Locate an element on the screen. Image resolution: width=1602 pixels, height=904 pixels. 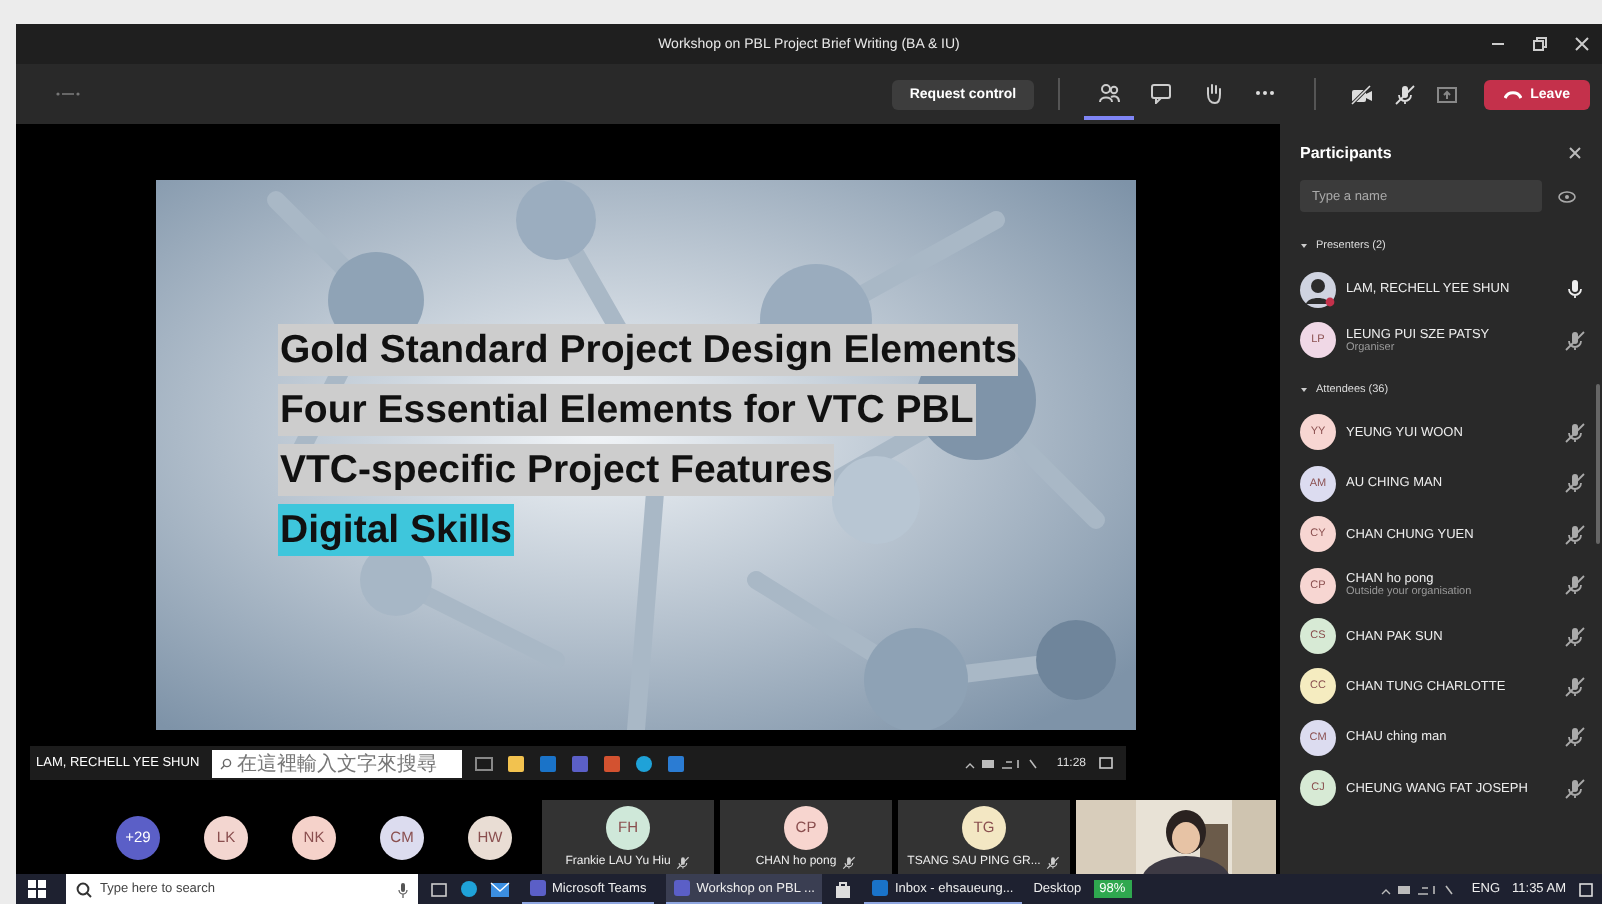
raise-hand-icon is located at coordinates (1213, 92).